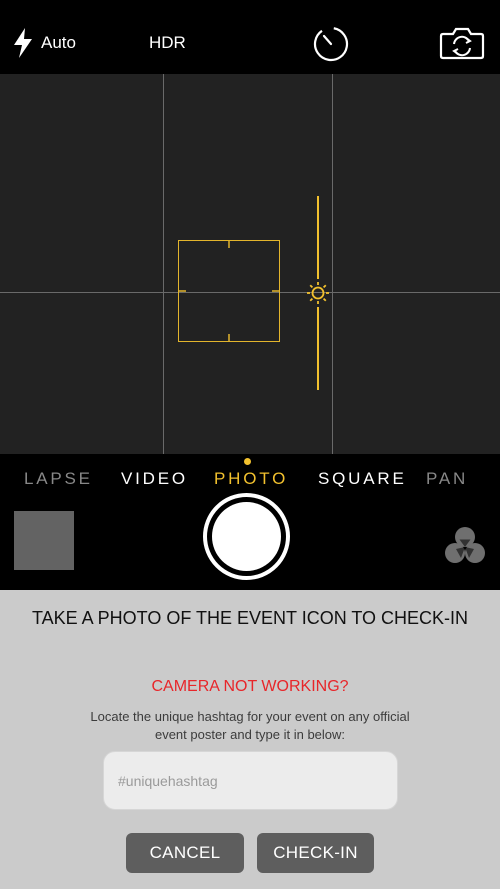  Describe the element at coordinates (163, 264) in the screenshot. I see `grid-line` at that location.